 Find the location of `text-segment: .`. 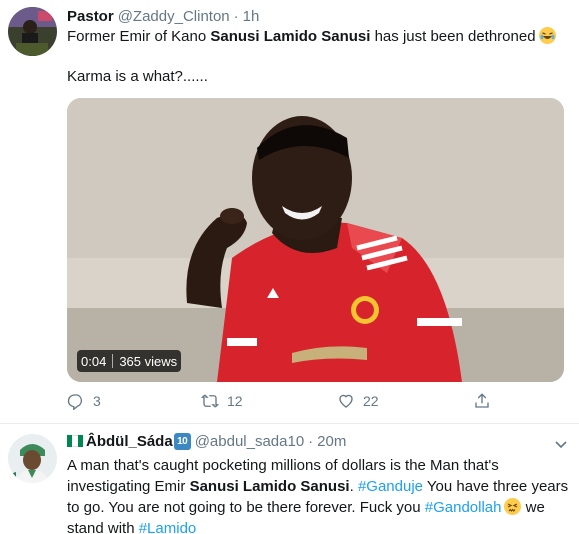

text-segment: . is located at coordinates (353, 486).